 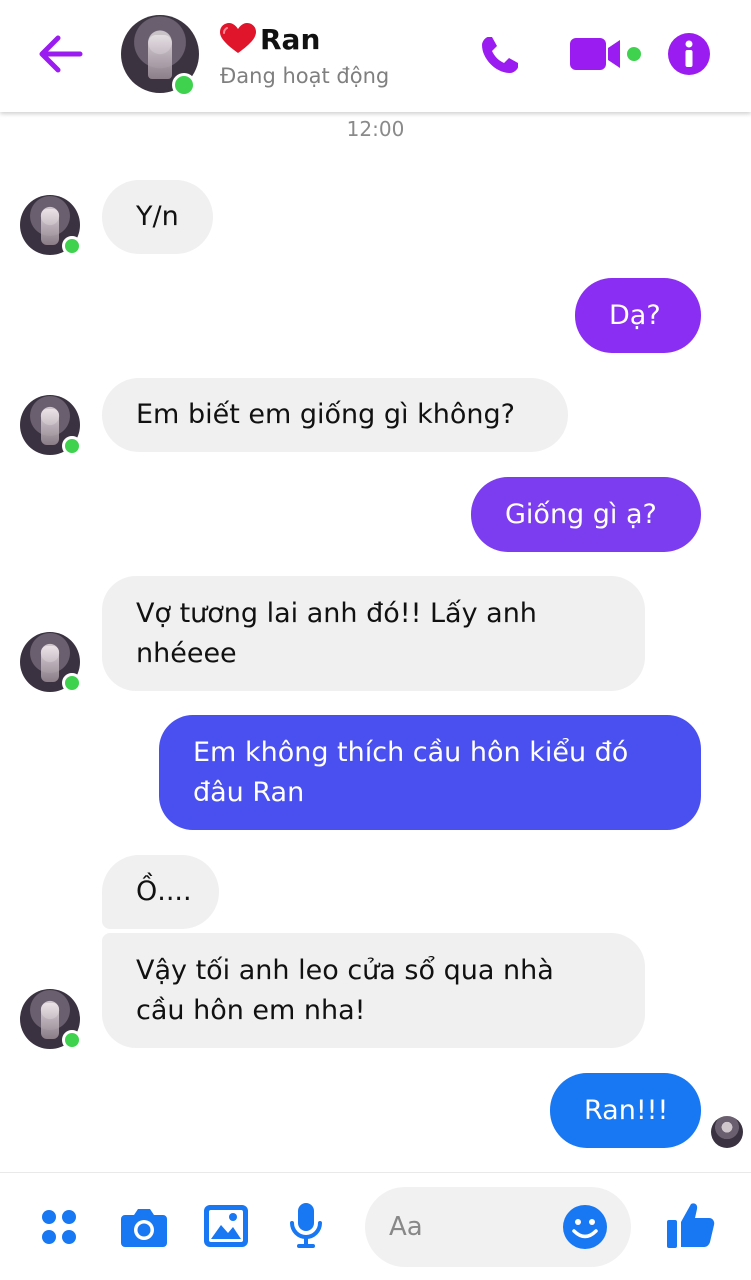 I want to click on video-online-dot, so click(x=634, y=54).